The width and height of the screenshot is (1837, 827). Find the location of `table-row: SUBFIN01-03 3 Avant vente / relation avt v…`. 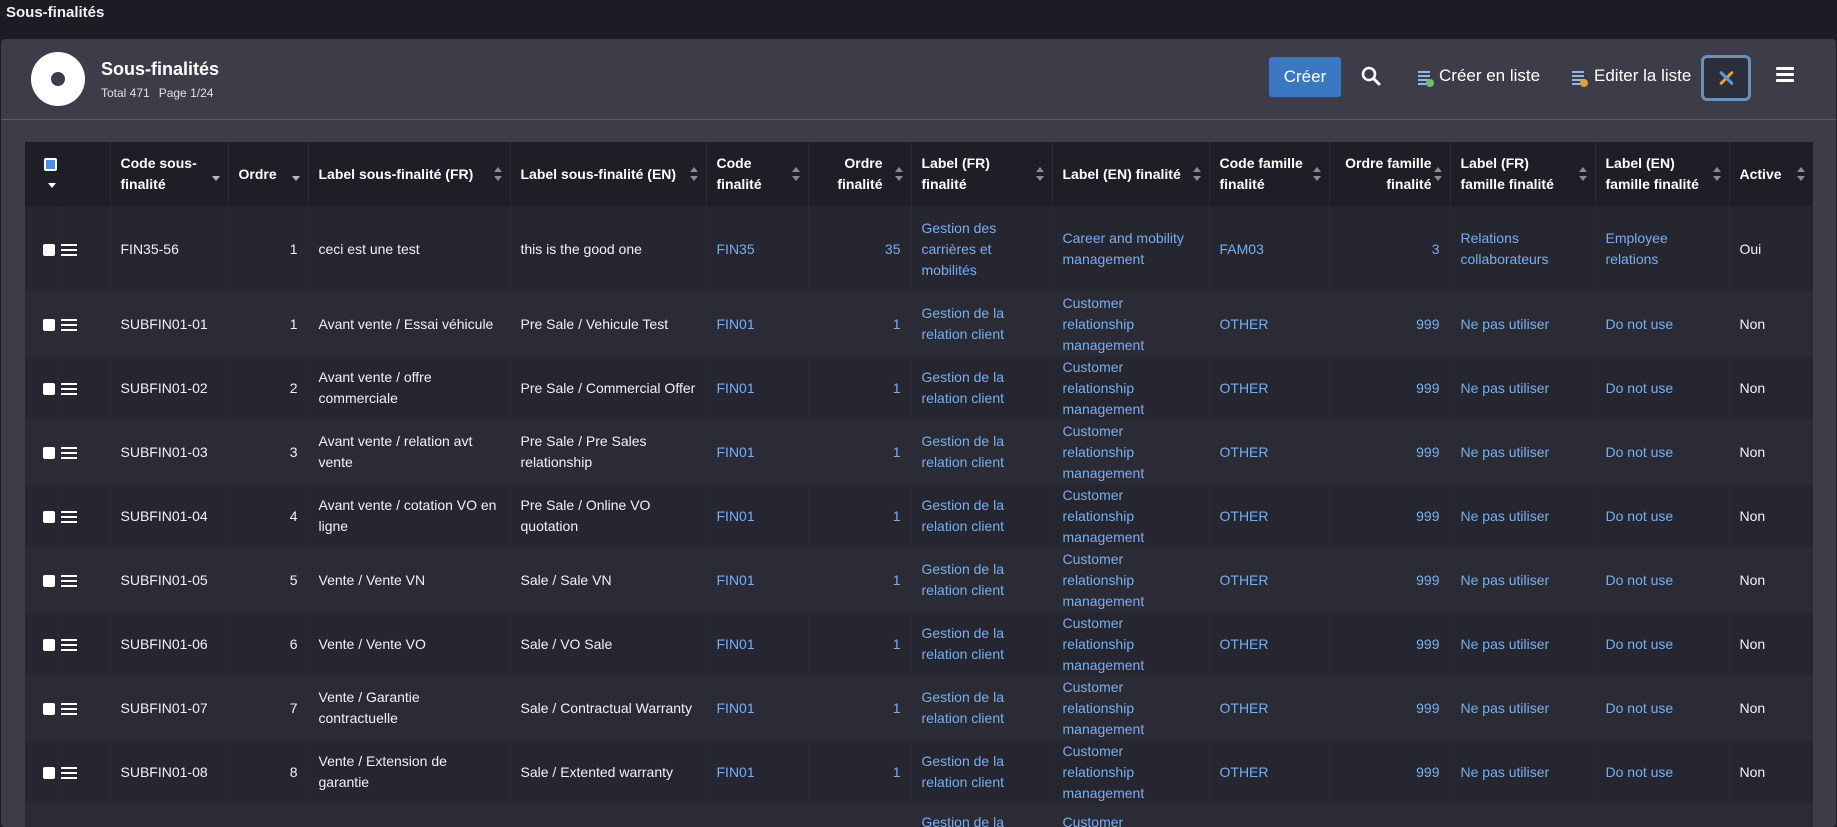

table-row: SUBFIN01-03 3 Avant vente / relation avt v… is located at coordinates (919, 452).